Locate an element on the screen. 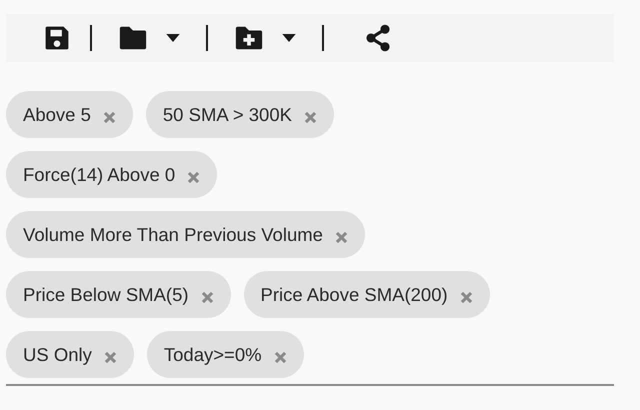  share-button is located at coordinates (378, 38).